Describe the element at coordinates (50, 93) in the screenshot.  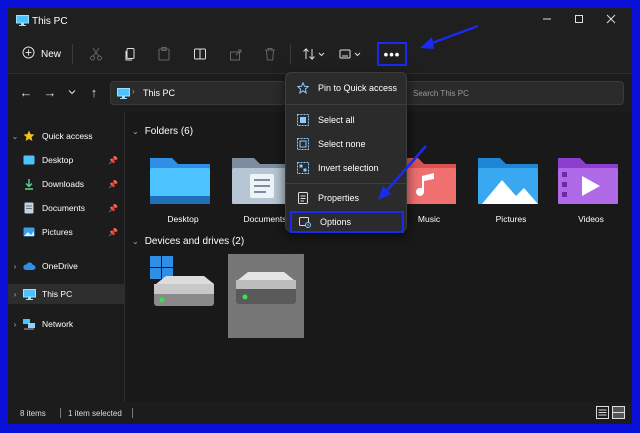
I see `forward-arrow-icon: →` at that location.